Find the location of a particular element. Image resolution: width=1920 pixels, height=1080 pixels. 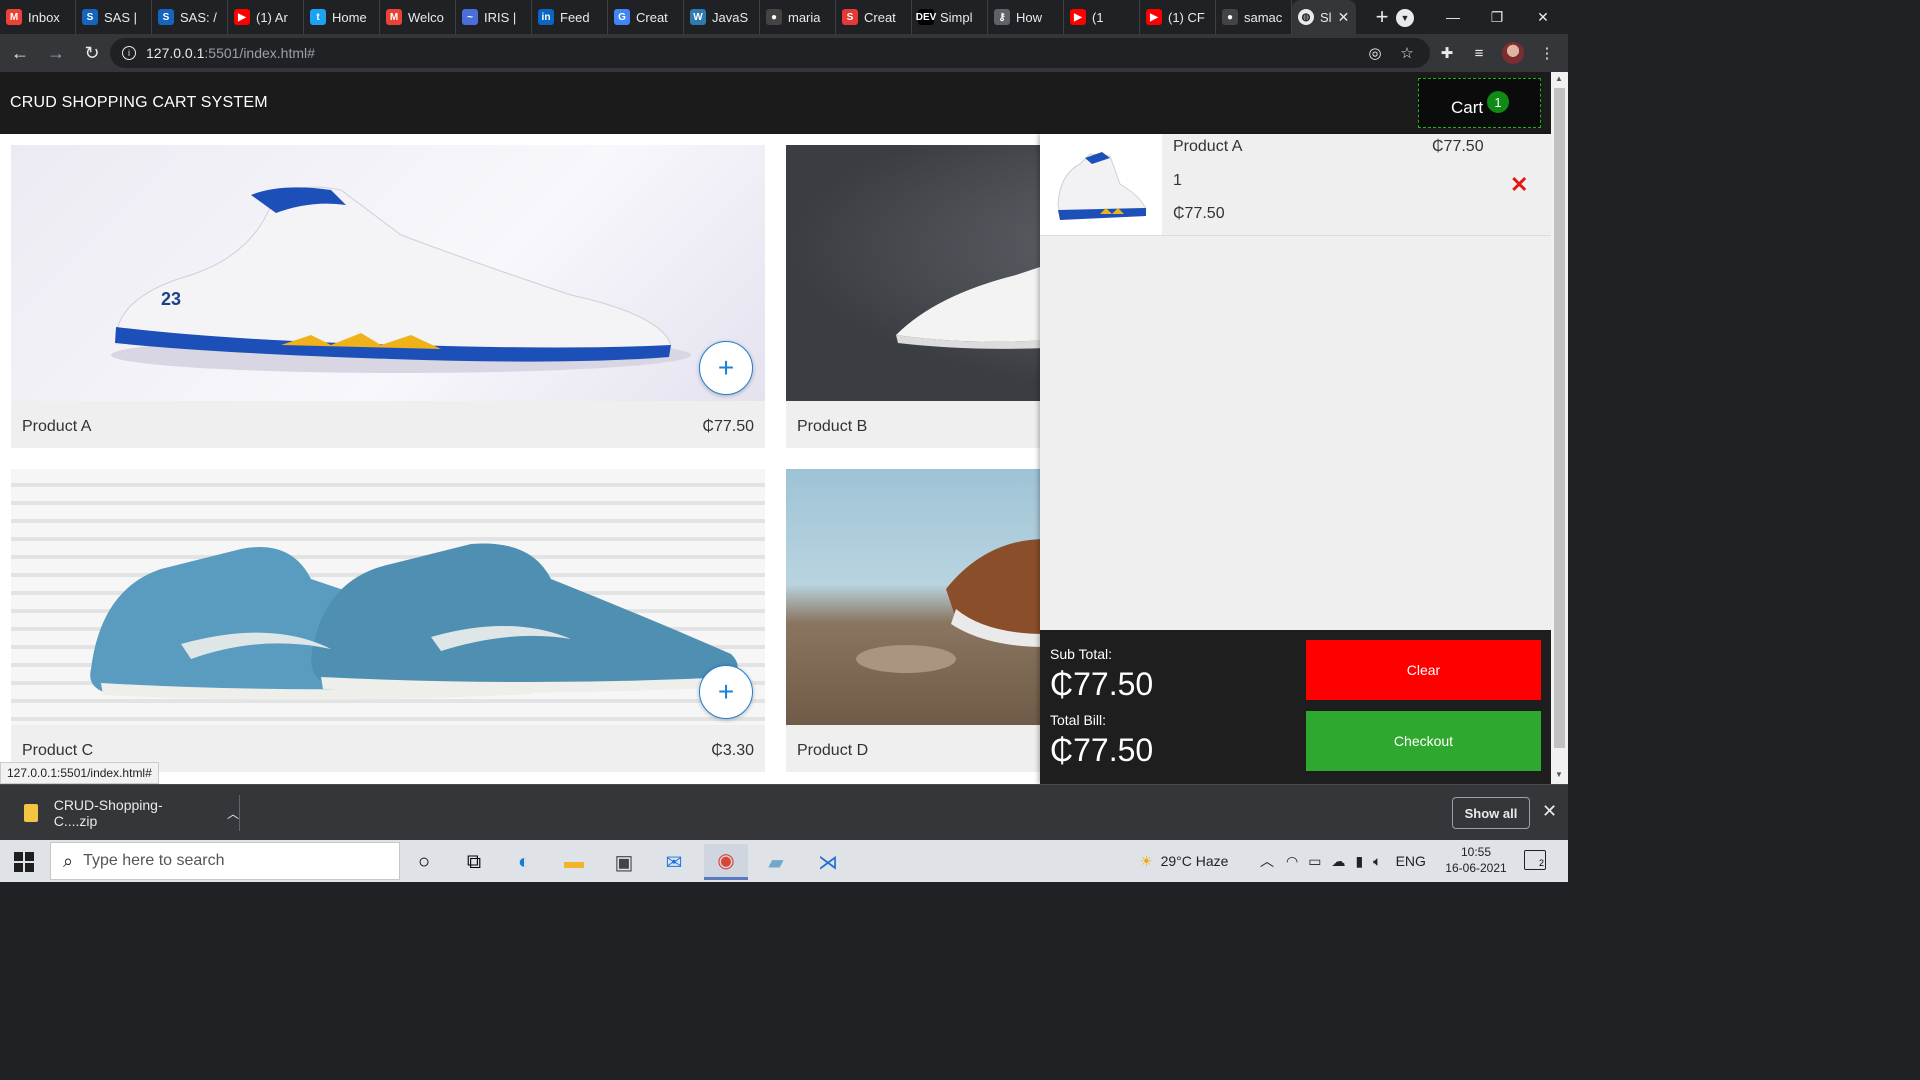

tab: in Feed is located at coordinates (570, 17).